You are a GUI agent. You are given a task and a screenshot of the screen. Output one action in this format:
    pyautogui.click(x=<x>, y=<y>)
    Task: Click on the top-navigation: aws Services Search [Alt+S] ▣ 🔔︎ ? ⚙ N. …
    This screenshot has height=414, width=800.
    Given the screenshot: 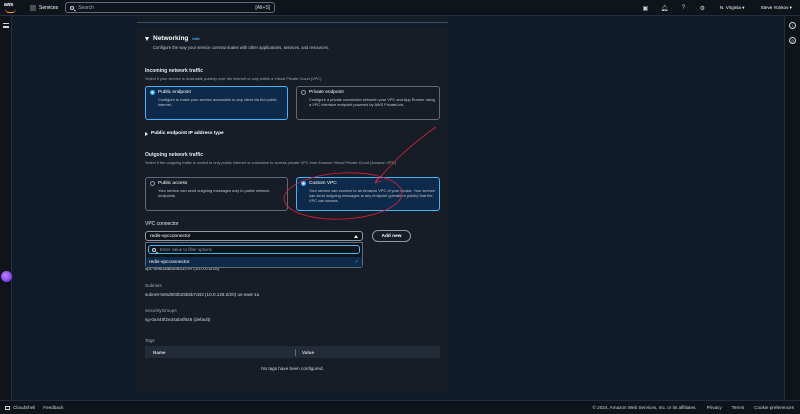 What is the action you would take?
    pyautogui.click(x=400, y=8)
    